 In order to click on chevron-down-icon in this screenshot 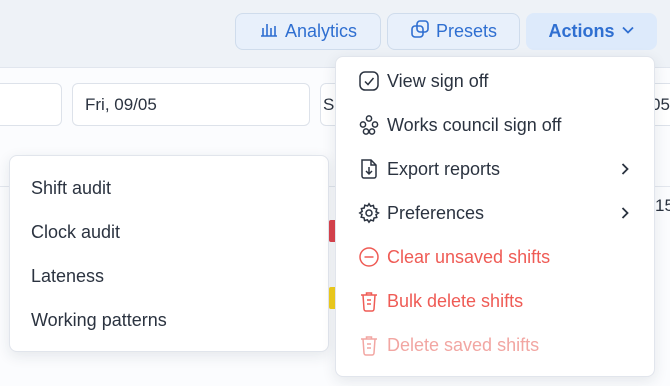, I will do `click(628, 31)`.